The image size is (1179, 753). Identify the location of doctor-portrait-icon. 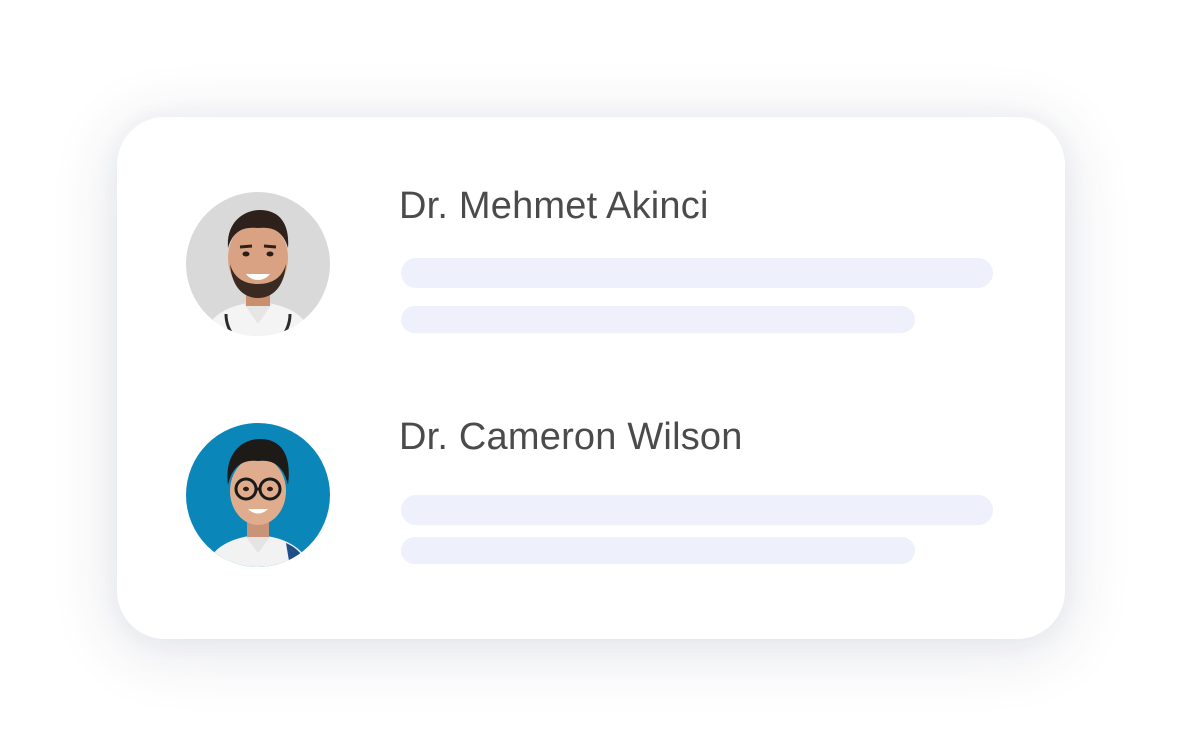
(258, 264).